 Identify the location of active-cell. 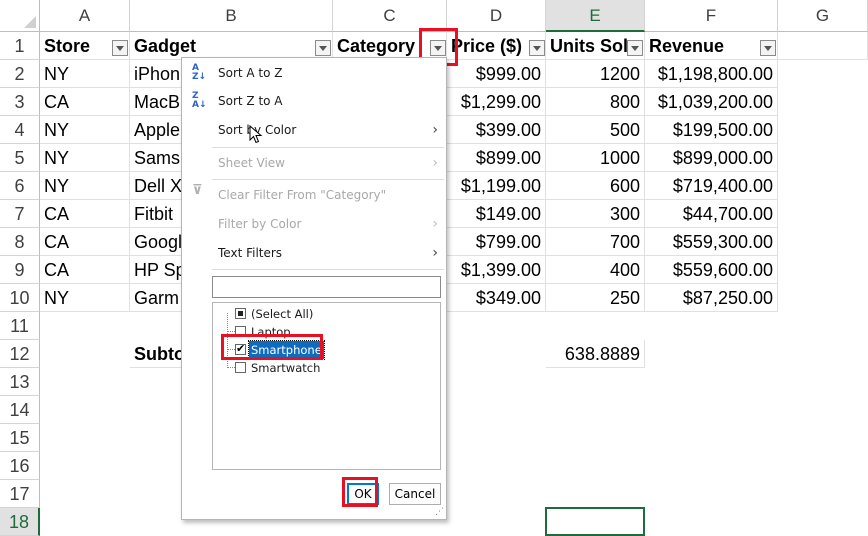
(595, 521).